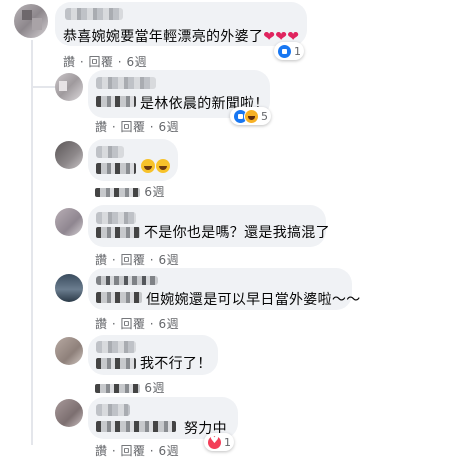 The height and width of the screenshot is (459, 457). What do you see at coordinates (32, 242) in the screenshot?
I see `thread-line-main` at bounding box center [32, 242].